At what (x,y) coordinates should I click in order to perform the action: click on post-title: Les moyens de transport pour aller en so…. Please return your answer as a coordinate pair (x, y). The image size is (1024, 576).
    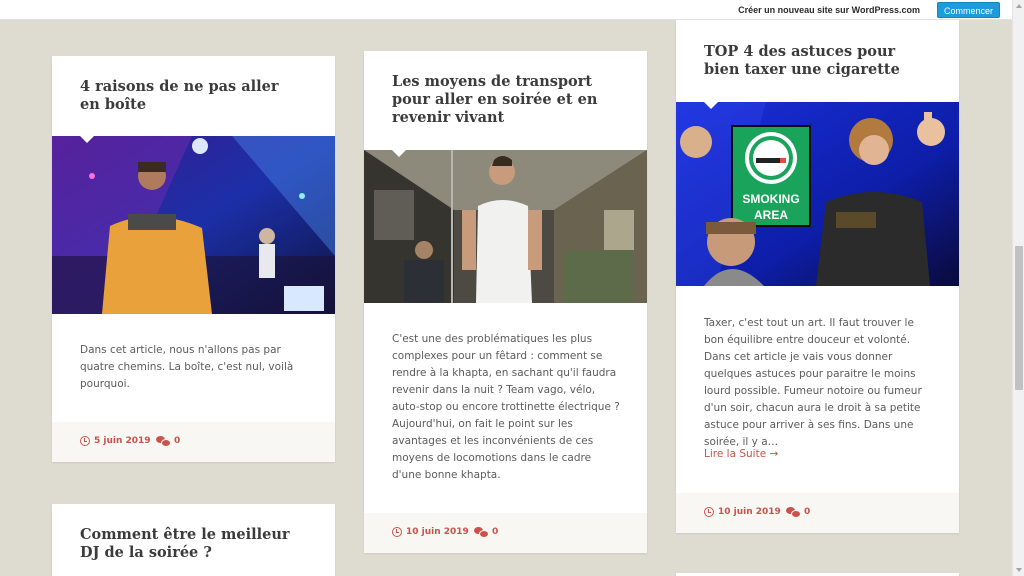
    Looking at the image, I should click on (502, 100).